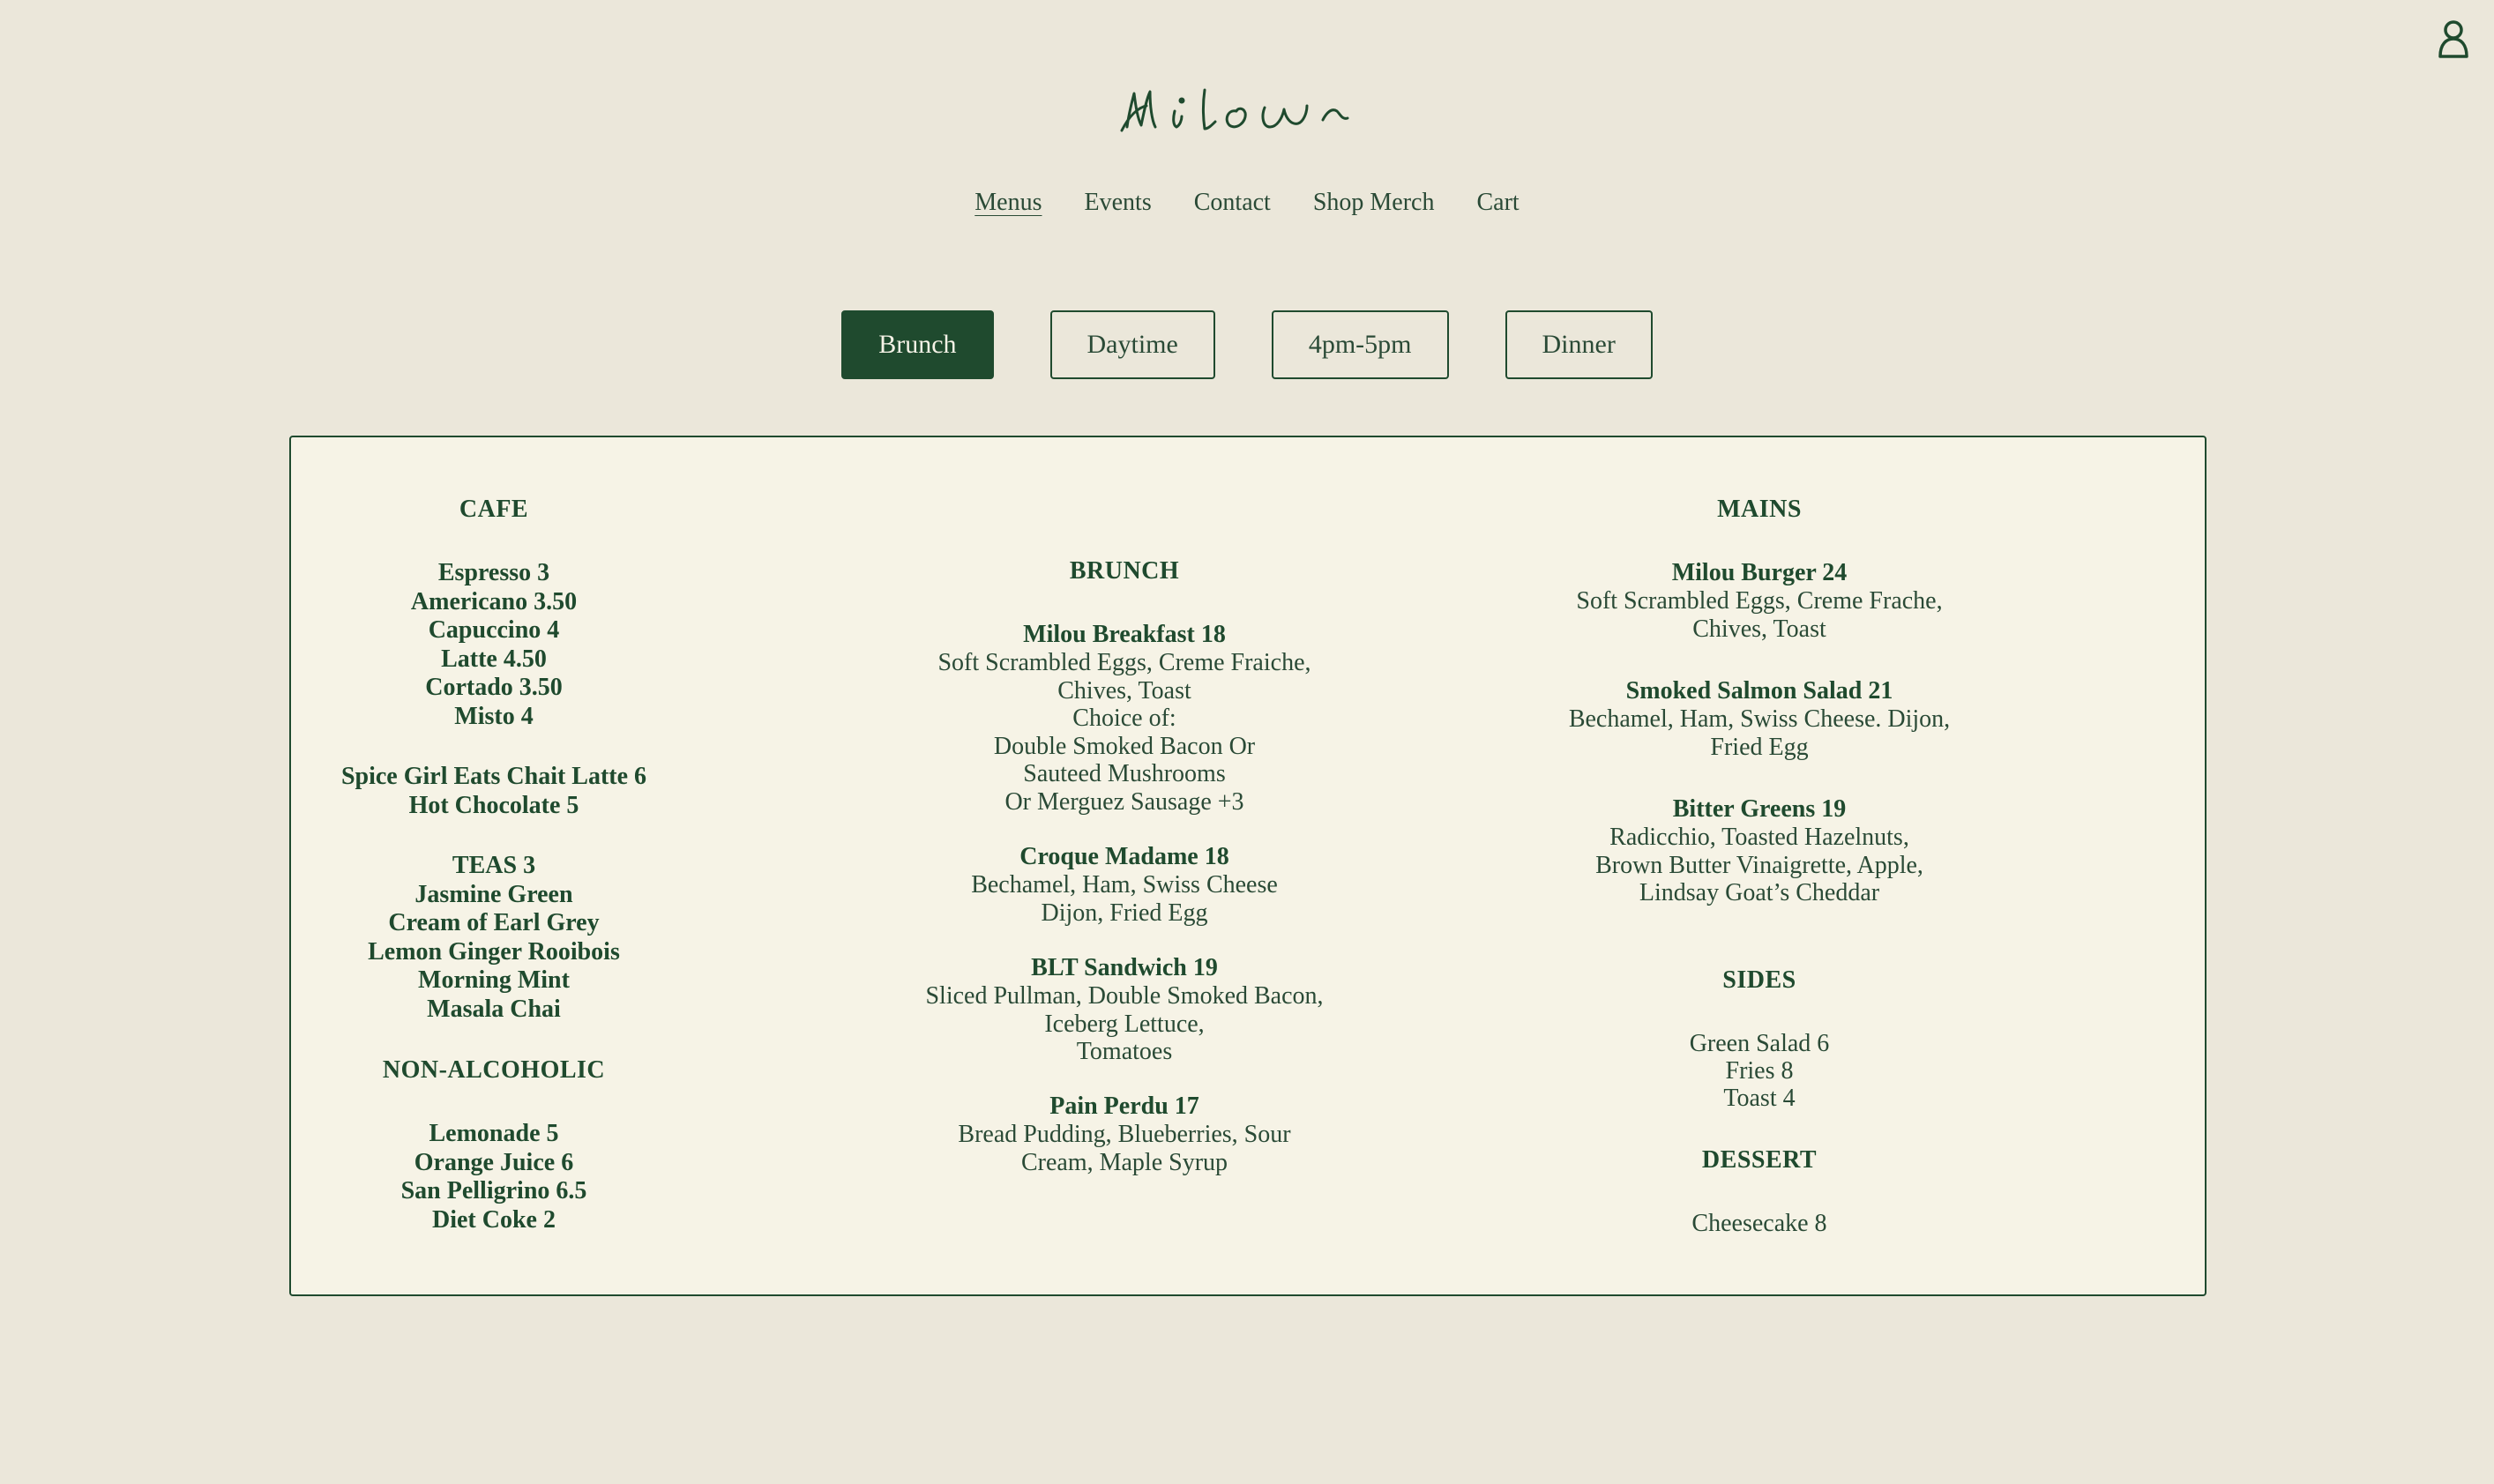 The image size is (2494, 1484). What do you see at coordinates (494, 923) in the screenshot?
I see `menu-item: Cream of Earl Grey` at bounding box center [494, 923].